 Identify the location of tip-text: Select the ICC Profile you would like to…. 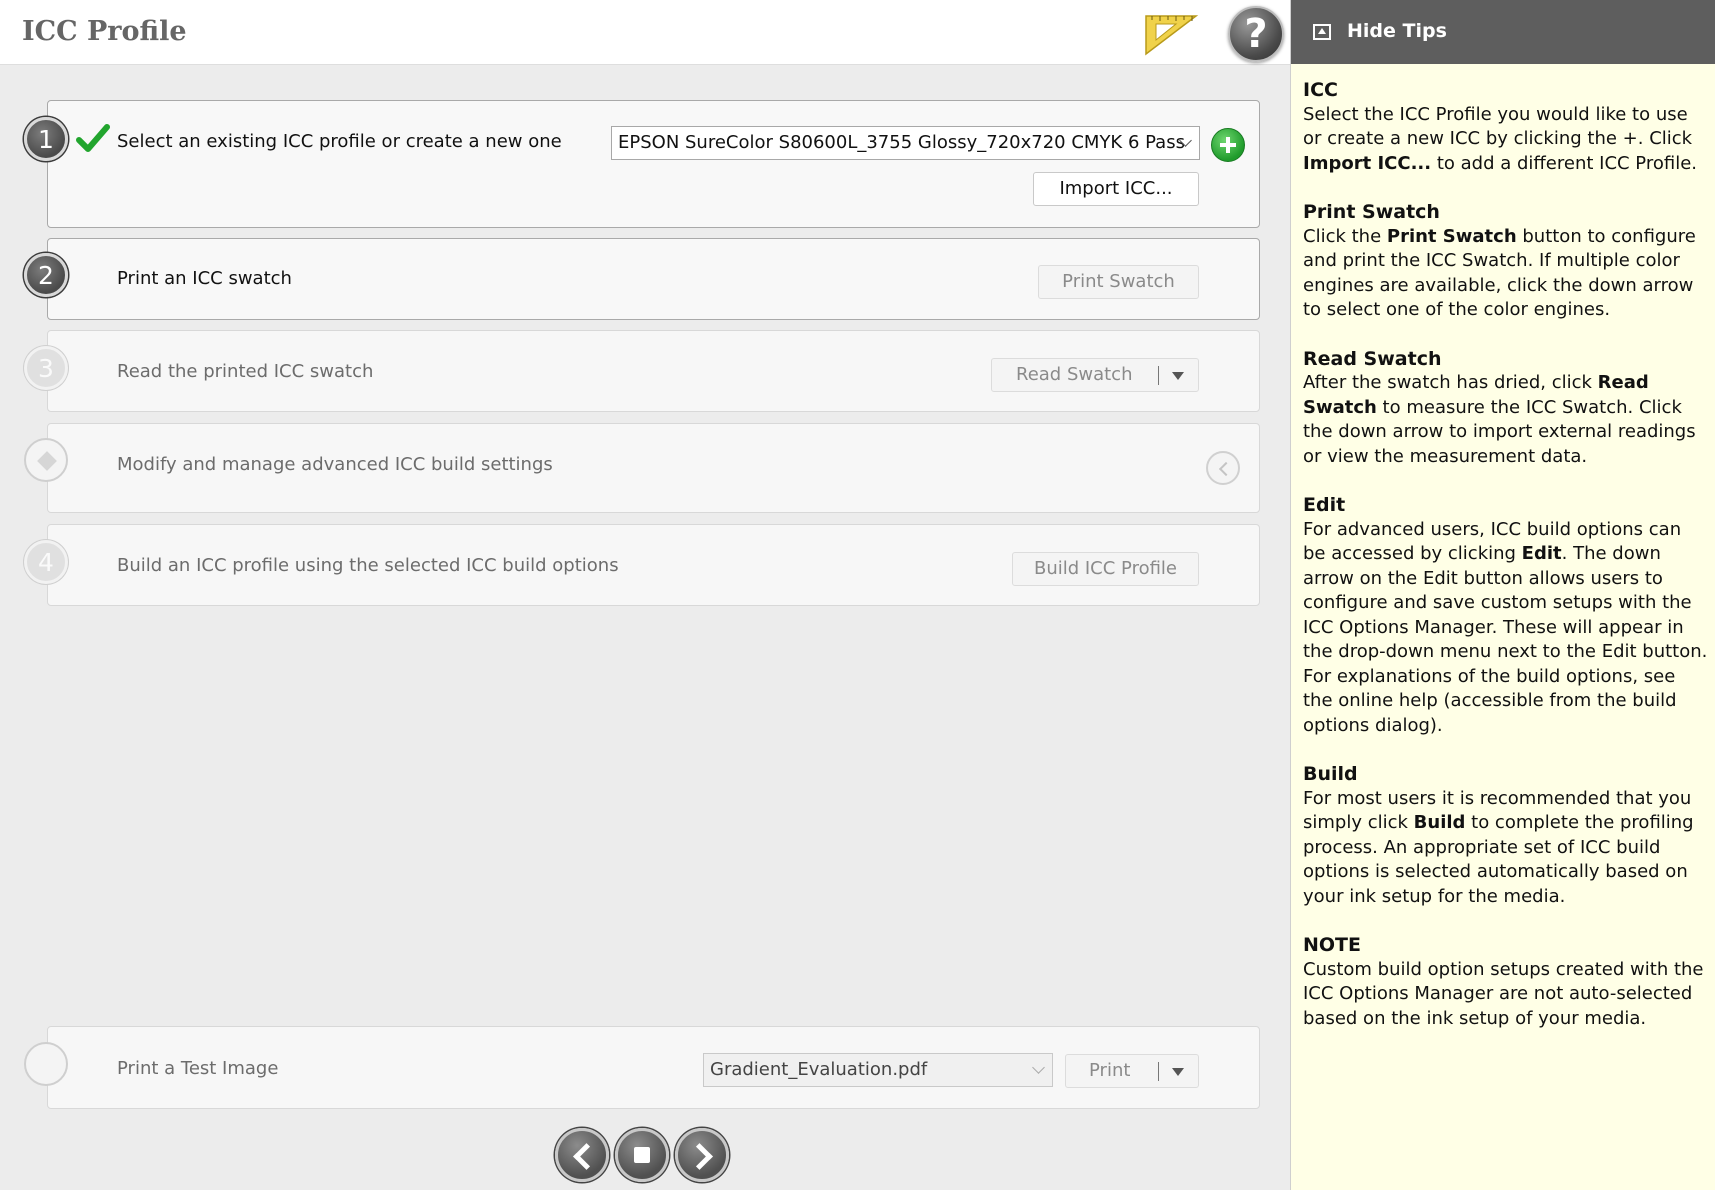
(1500, 138).